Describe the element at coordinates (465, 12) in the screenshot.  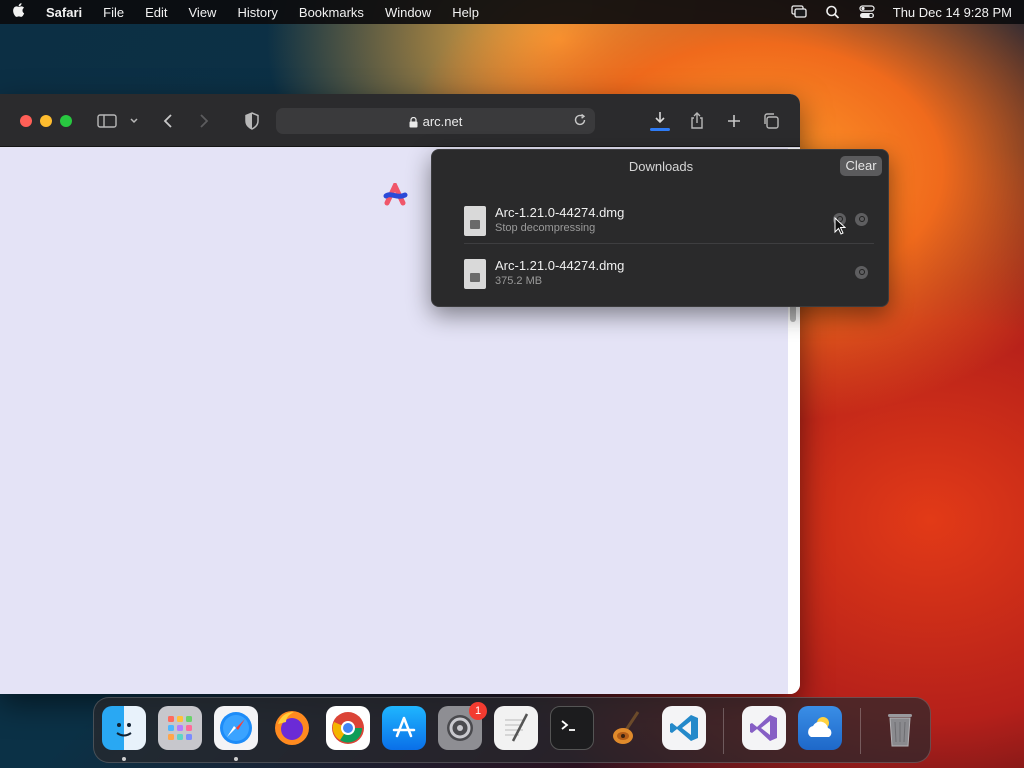
I see `menu-help: Help` at that location.